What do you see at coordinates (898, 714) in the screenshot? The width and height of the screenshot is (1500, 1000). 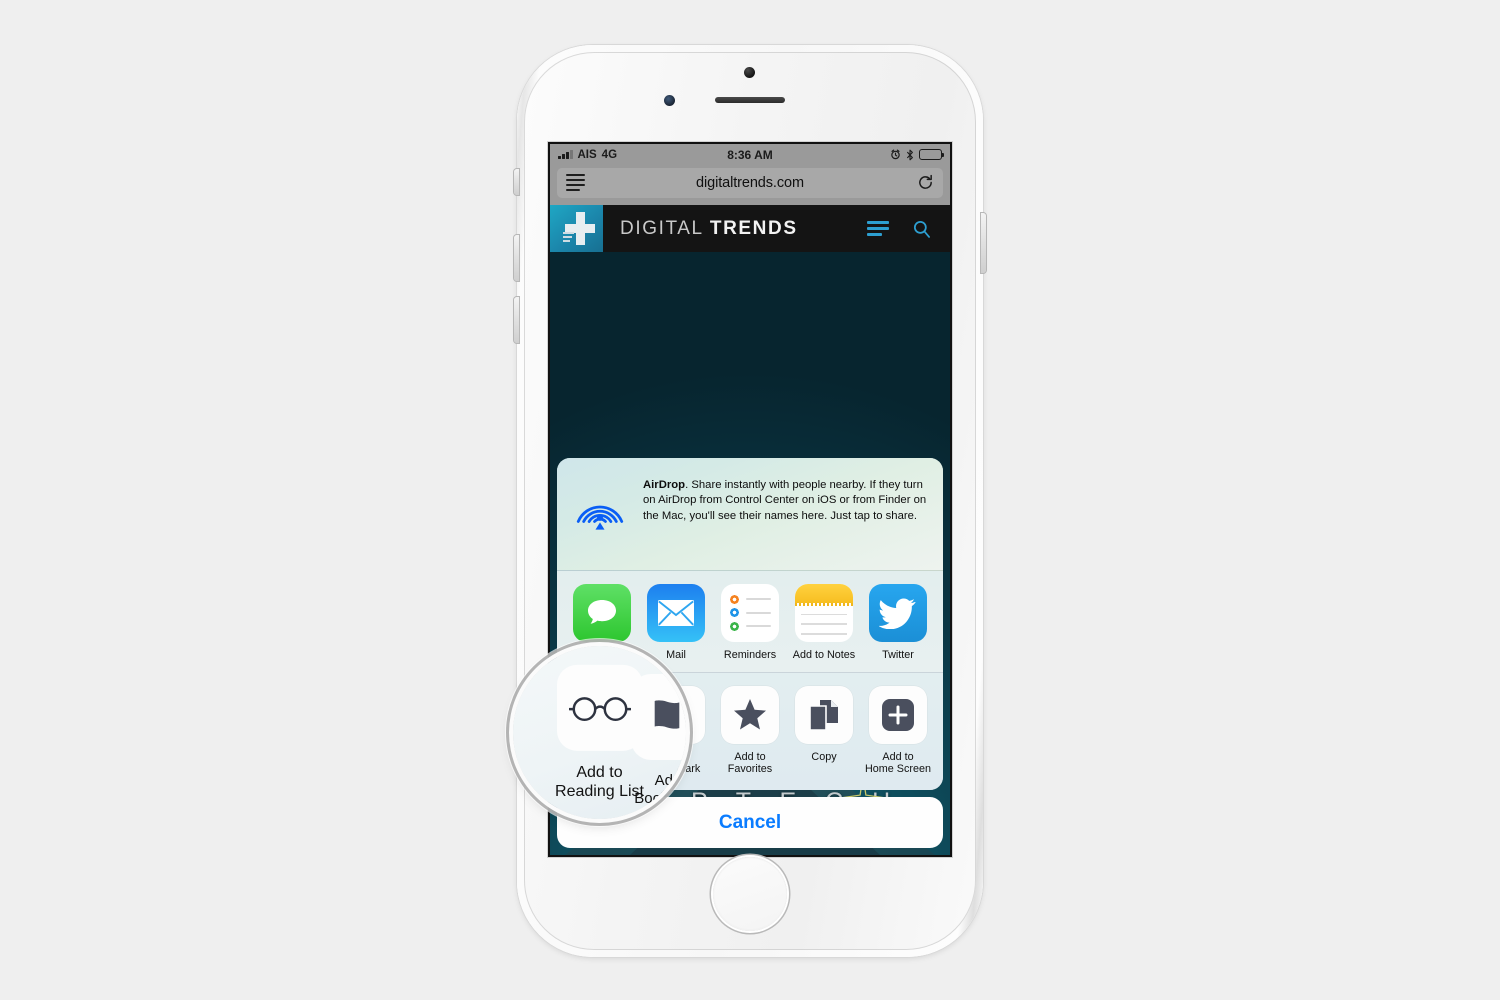 I see `plus-square-icon` at bounding box center [898, 714].